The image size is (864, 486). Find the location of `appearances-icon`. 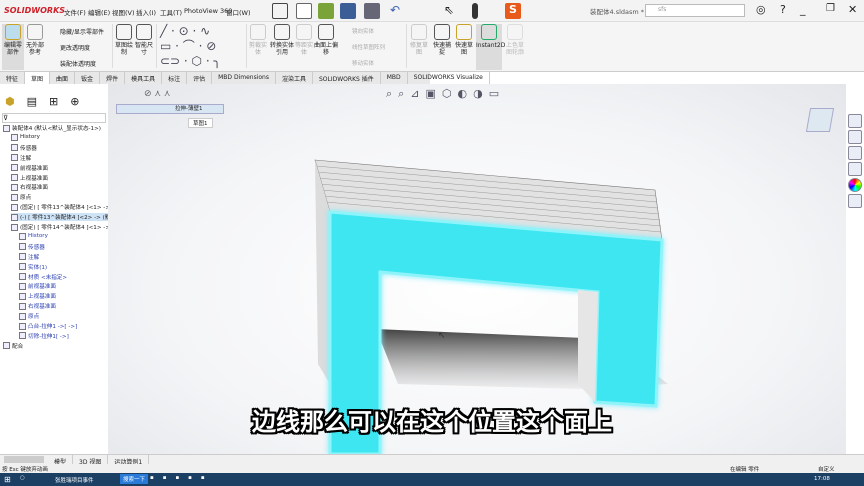

appearances-icon is located at coordinates (855, 185).